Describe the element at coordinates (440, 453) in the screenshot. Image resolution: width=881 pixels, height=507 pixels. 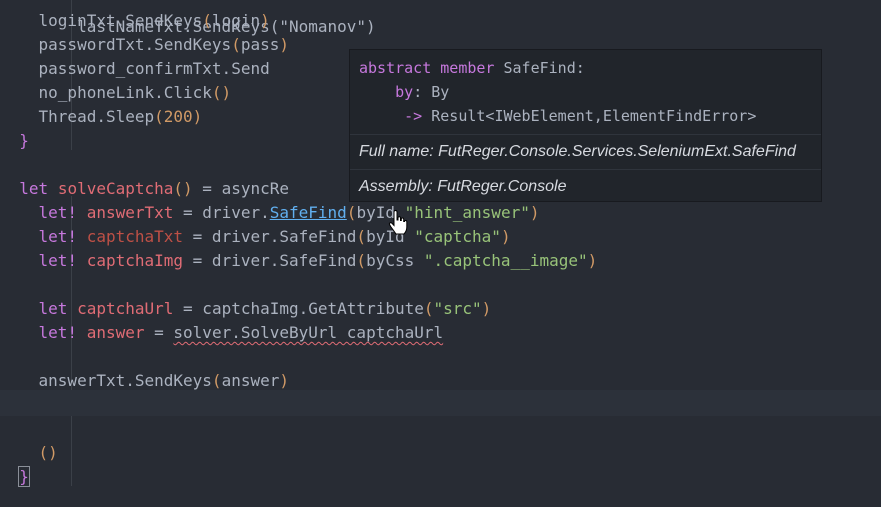
I see `code-line: ()` at that location.